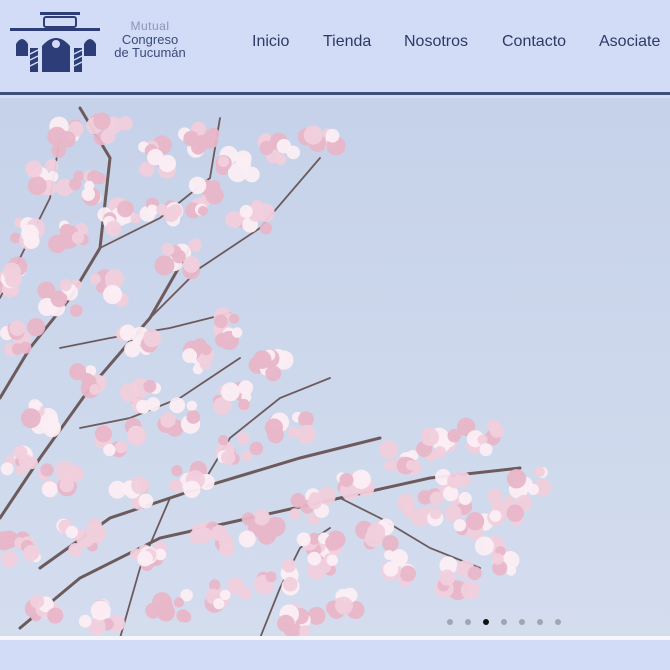 The width and height of the screenshot is (670, 670). What do you see at coordinates (534, 42) in the screenshot?
I see `nav-item-contacto: Contacto` at bounding box center [534, 42].